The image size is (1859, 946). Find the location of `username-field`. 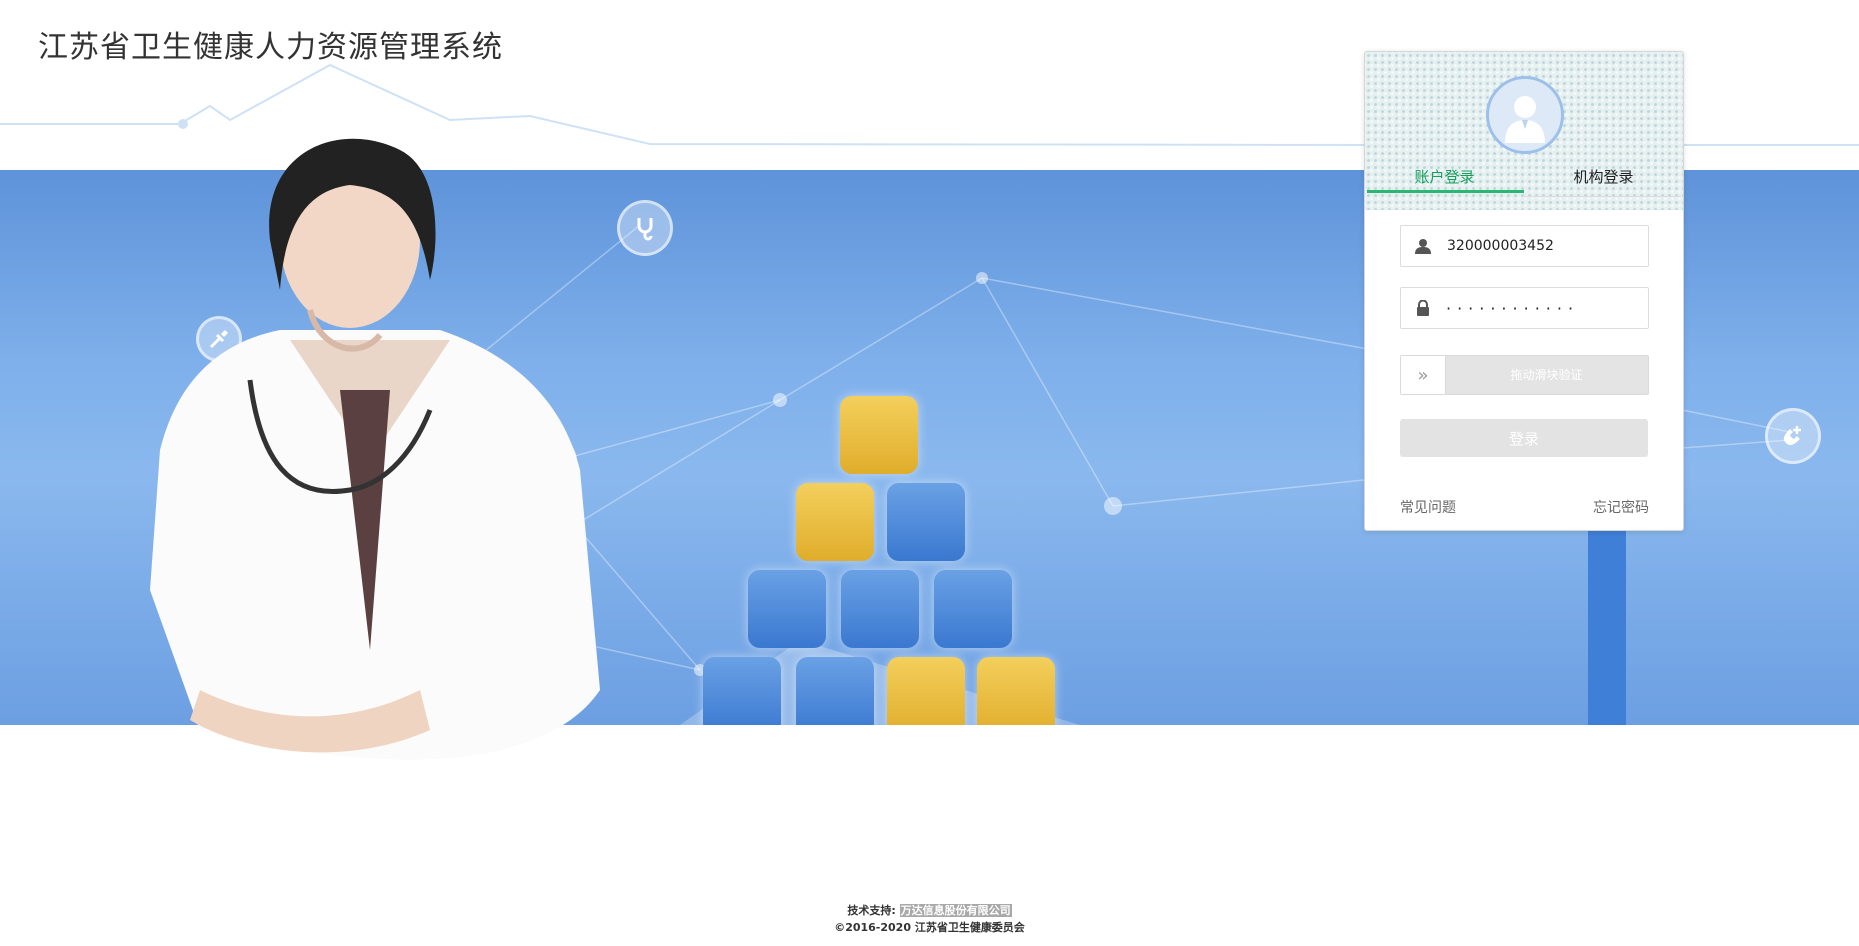

username-field is located at coordinates (1524, 246).